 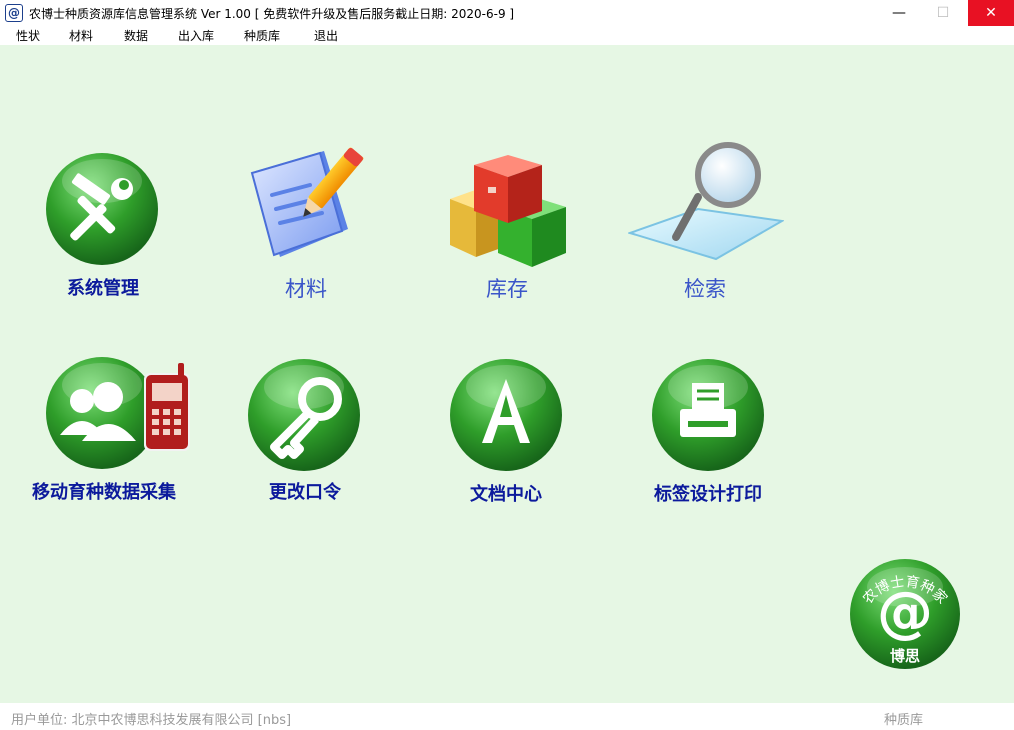 What do you see at coordinates (705, 288) in the screenshot?
I see `tile-label-search: 检索` at bounding box center [705, 288].